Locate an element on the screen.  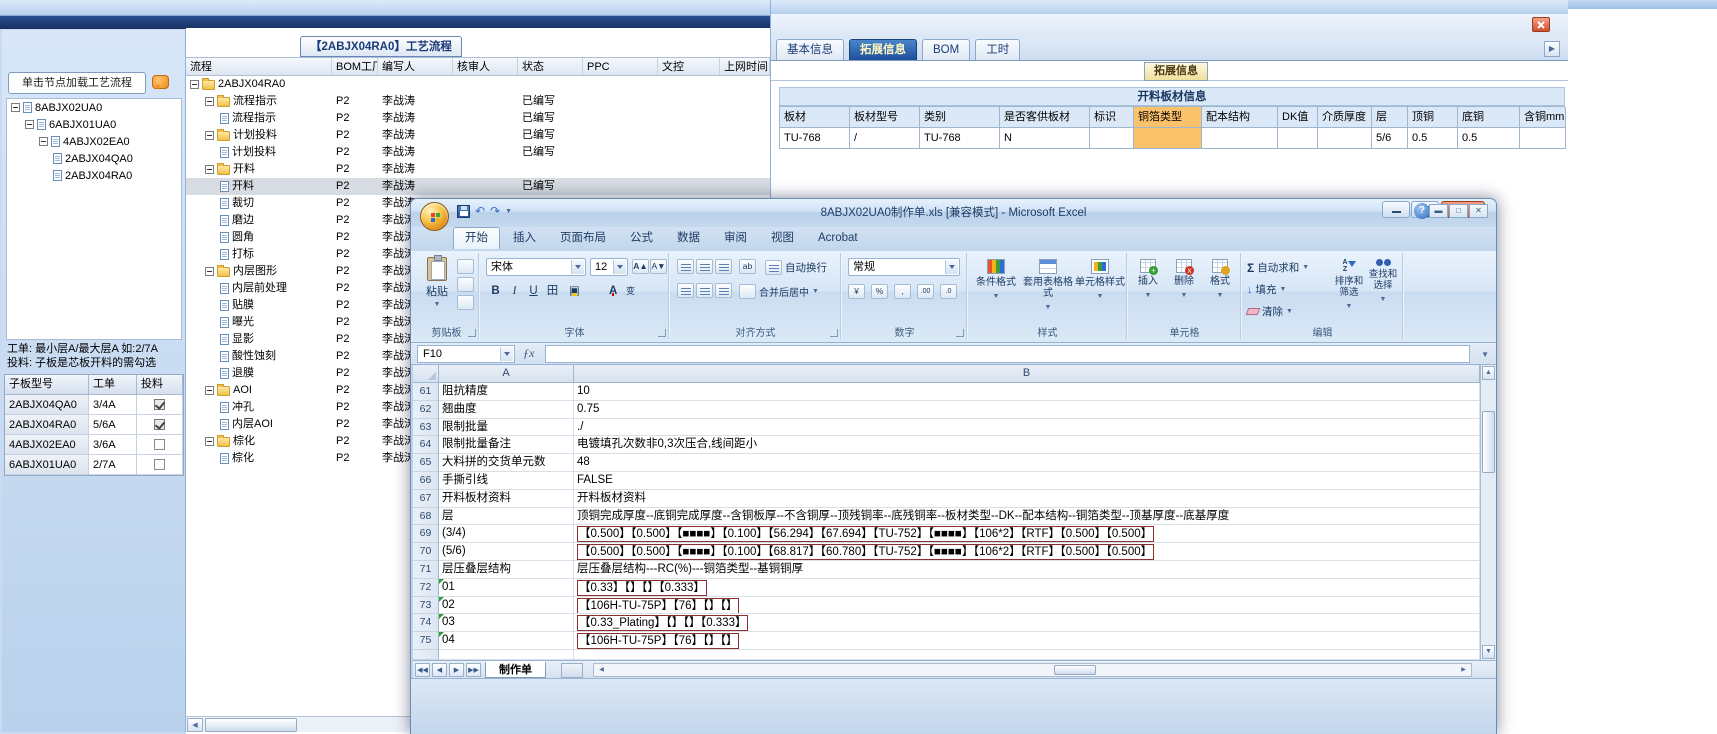
cell-a: 开料板材资料 is located at coordinates (506, 498).